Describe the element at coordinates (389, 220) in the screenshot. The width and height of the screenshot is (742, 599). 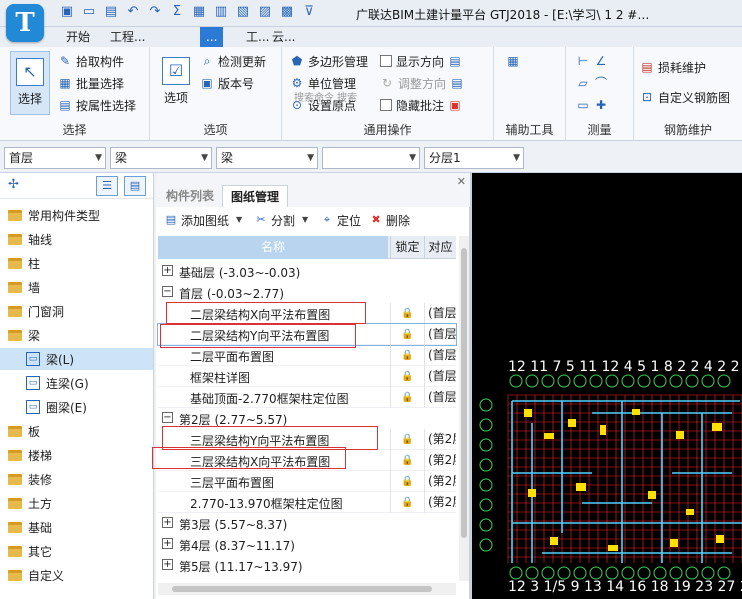
I see `delete-button: ✖ 删除` at that location.